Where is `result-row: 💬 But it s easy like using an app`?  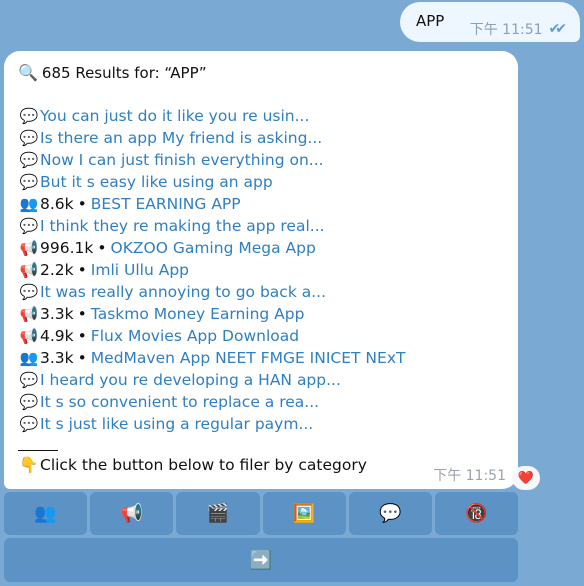 result-row: 💬 But it s easy like using an app is located at coordinates (211, 182).